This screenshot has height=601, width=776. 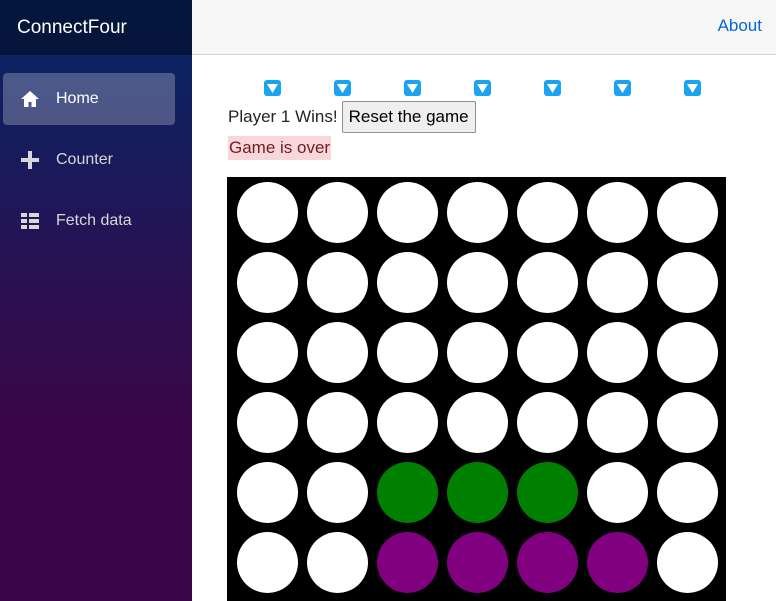 I want to click on brand-link: ConnectFour, so click(x=72, y=28).